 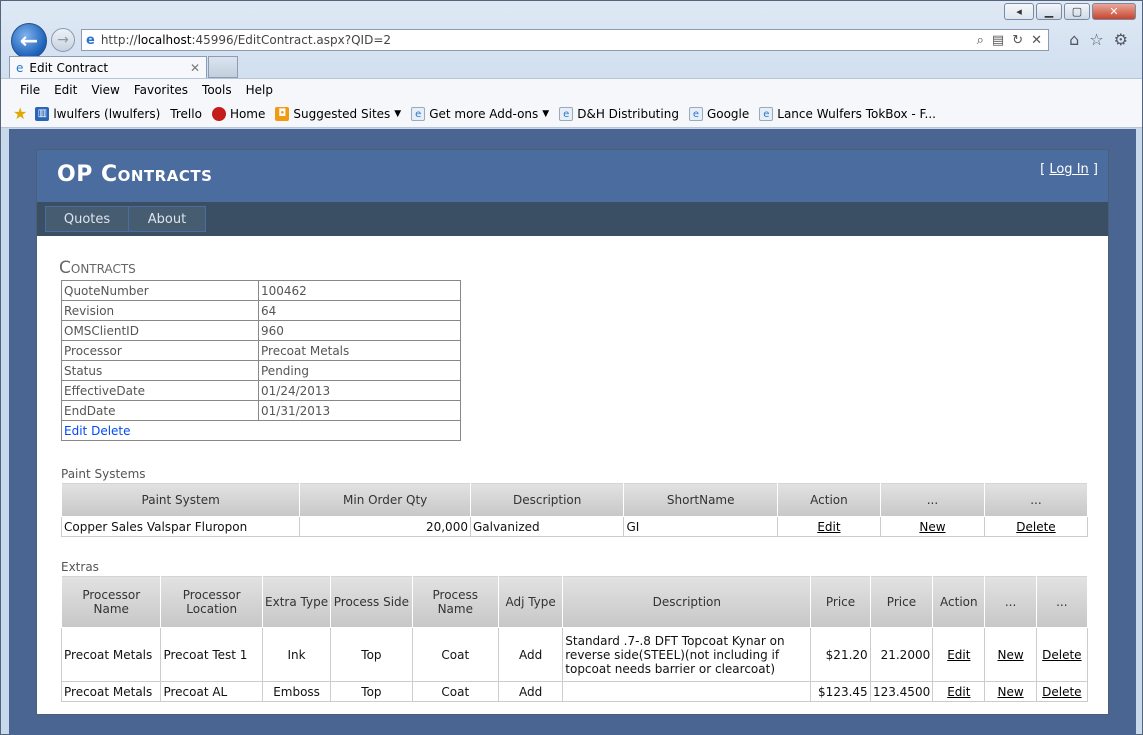 I want to click on fav-google: e Google, so click(x=719, y=113).